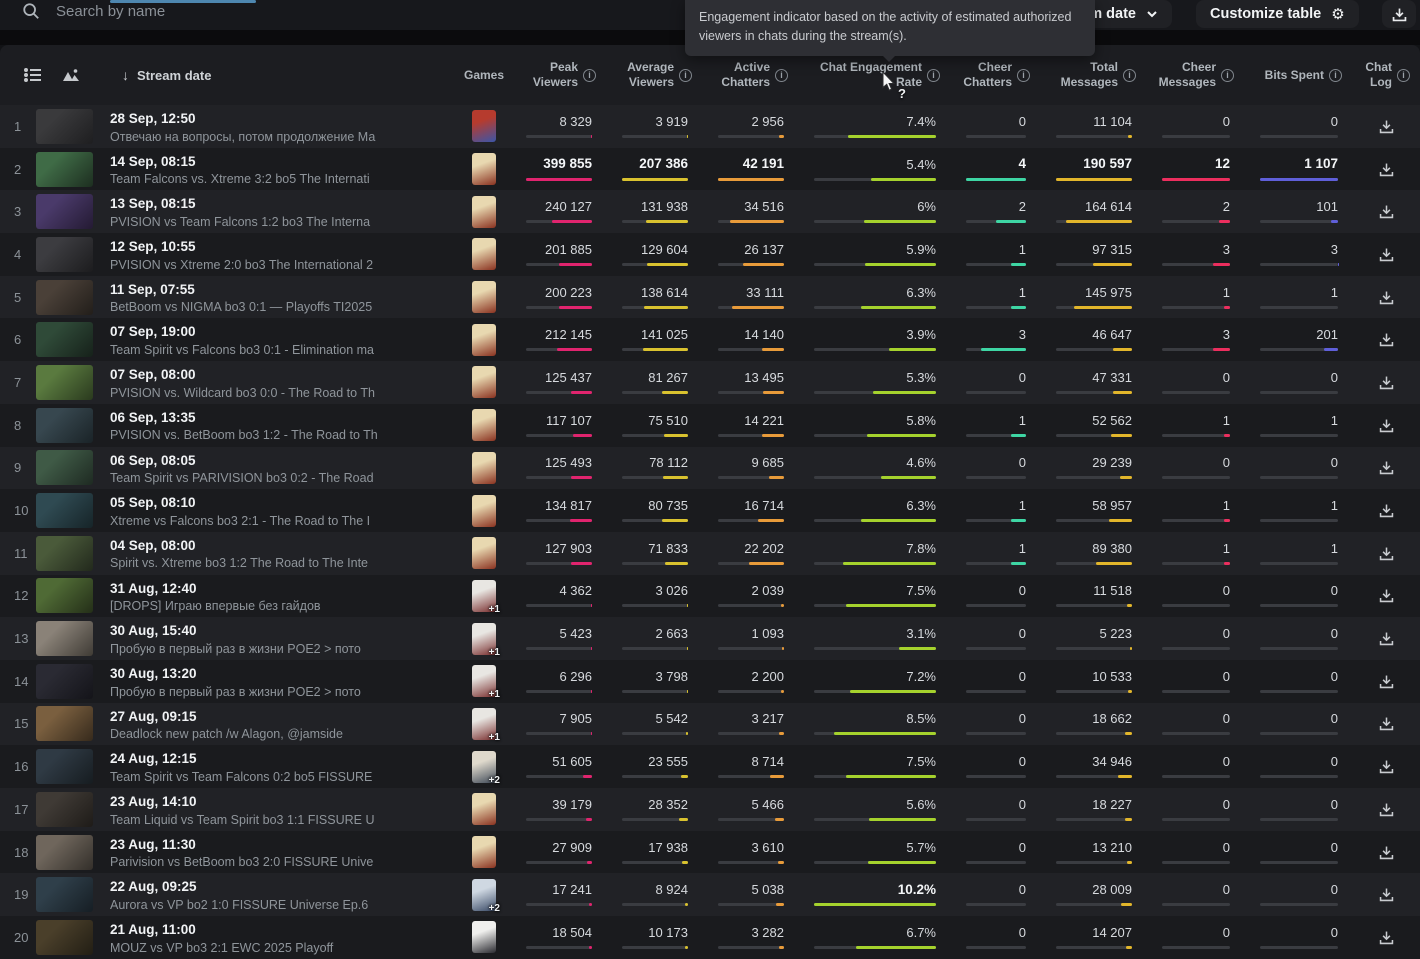 Image resolution: width=1420 pixels, height=959 pixels. Describe the element at coordinates (1277, 14) in the screenshot. I see `customize-table-button: Customize table ⚙` at that location.